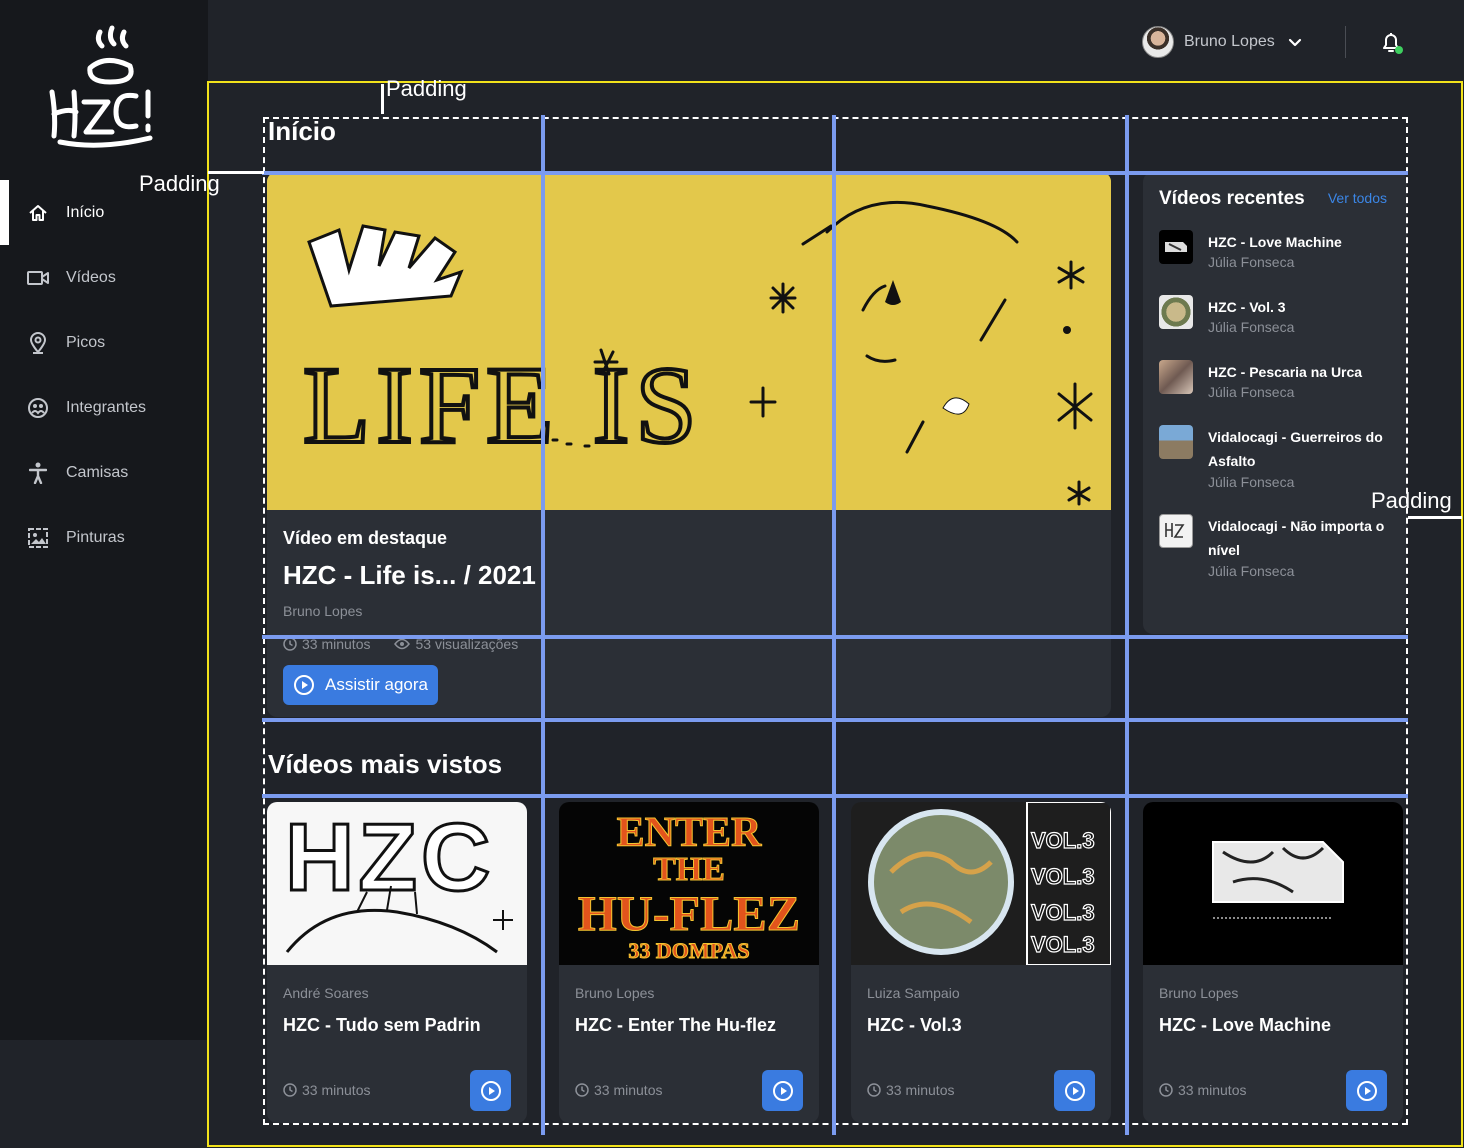  I want to click on recent-video-title: HZC - Love Machine, so click(1275, 242).